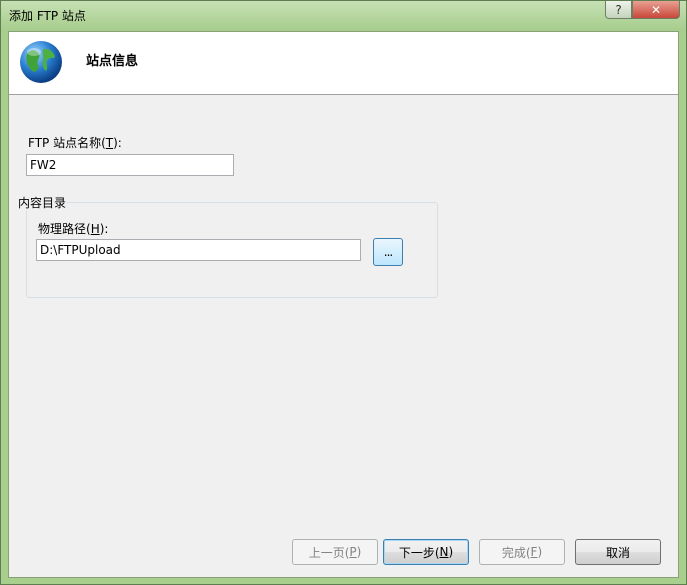  I want to click on window-title: 添加 FTP 站点, so click(47, 16).